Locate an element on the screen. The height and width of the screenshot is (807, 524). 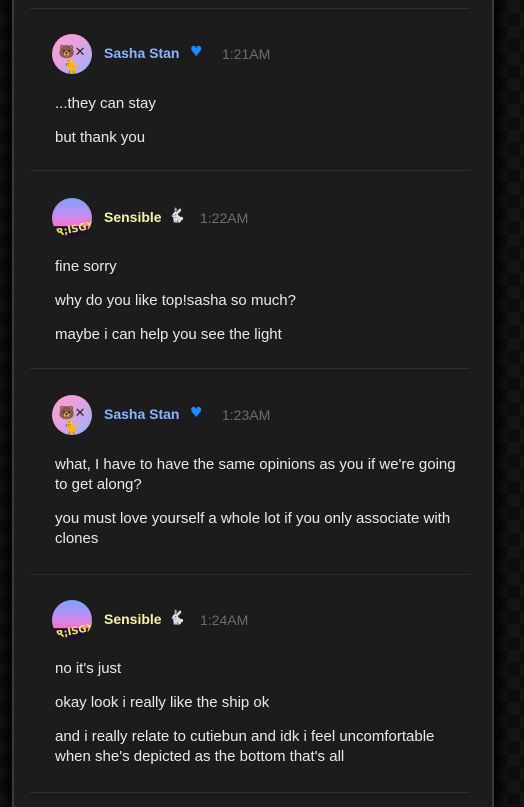
message-line: ...they can stay is located at coordinates (105, 103).